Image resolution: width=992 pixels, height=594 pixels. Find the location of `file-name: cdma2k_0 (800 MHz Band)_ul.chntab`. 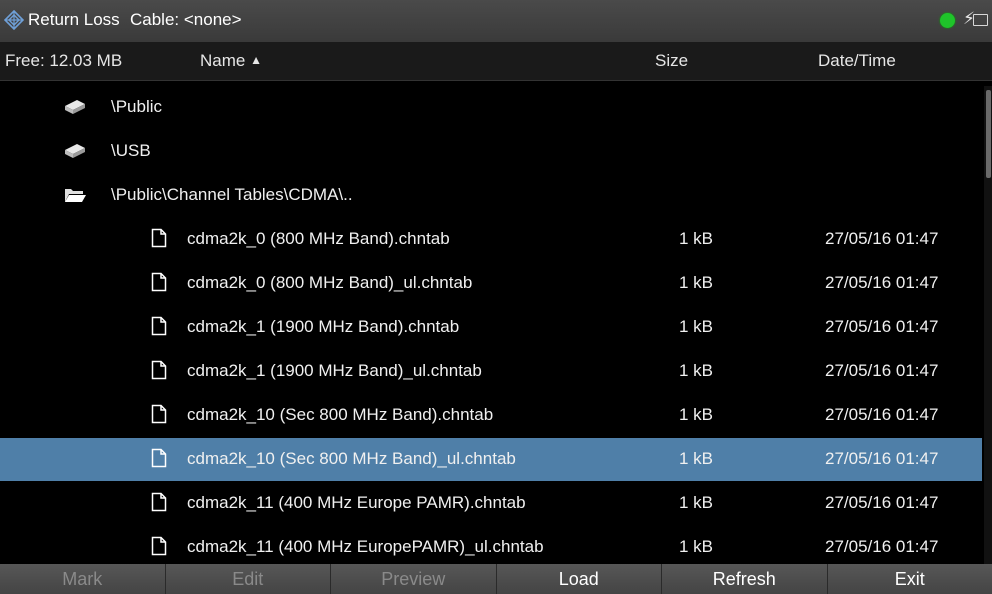

file-name: cdma2k_0 (800 MHz Band)_ul.chntab is located at coordinates (330, 282).